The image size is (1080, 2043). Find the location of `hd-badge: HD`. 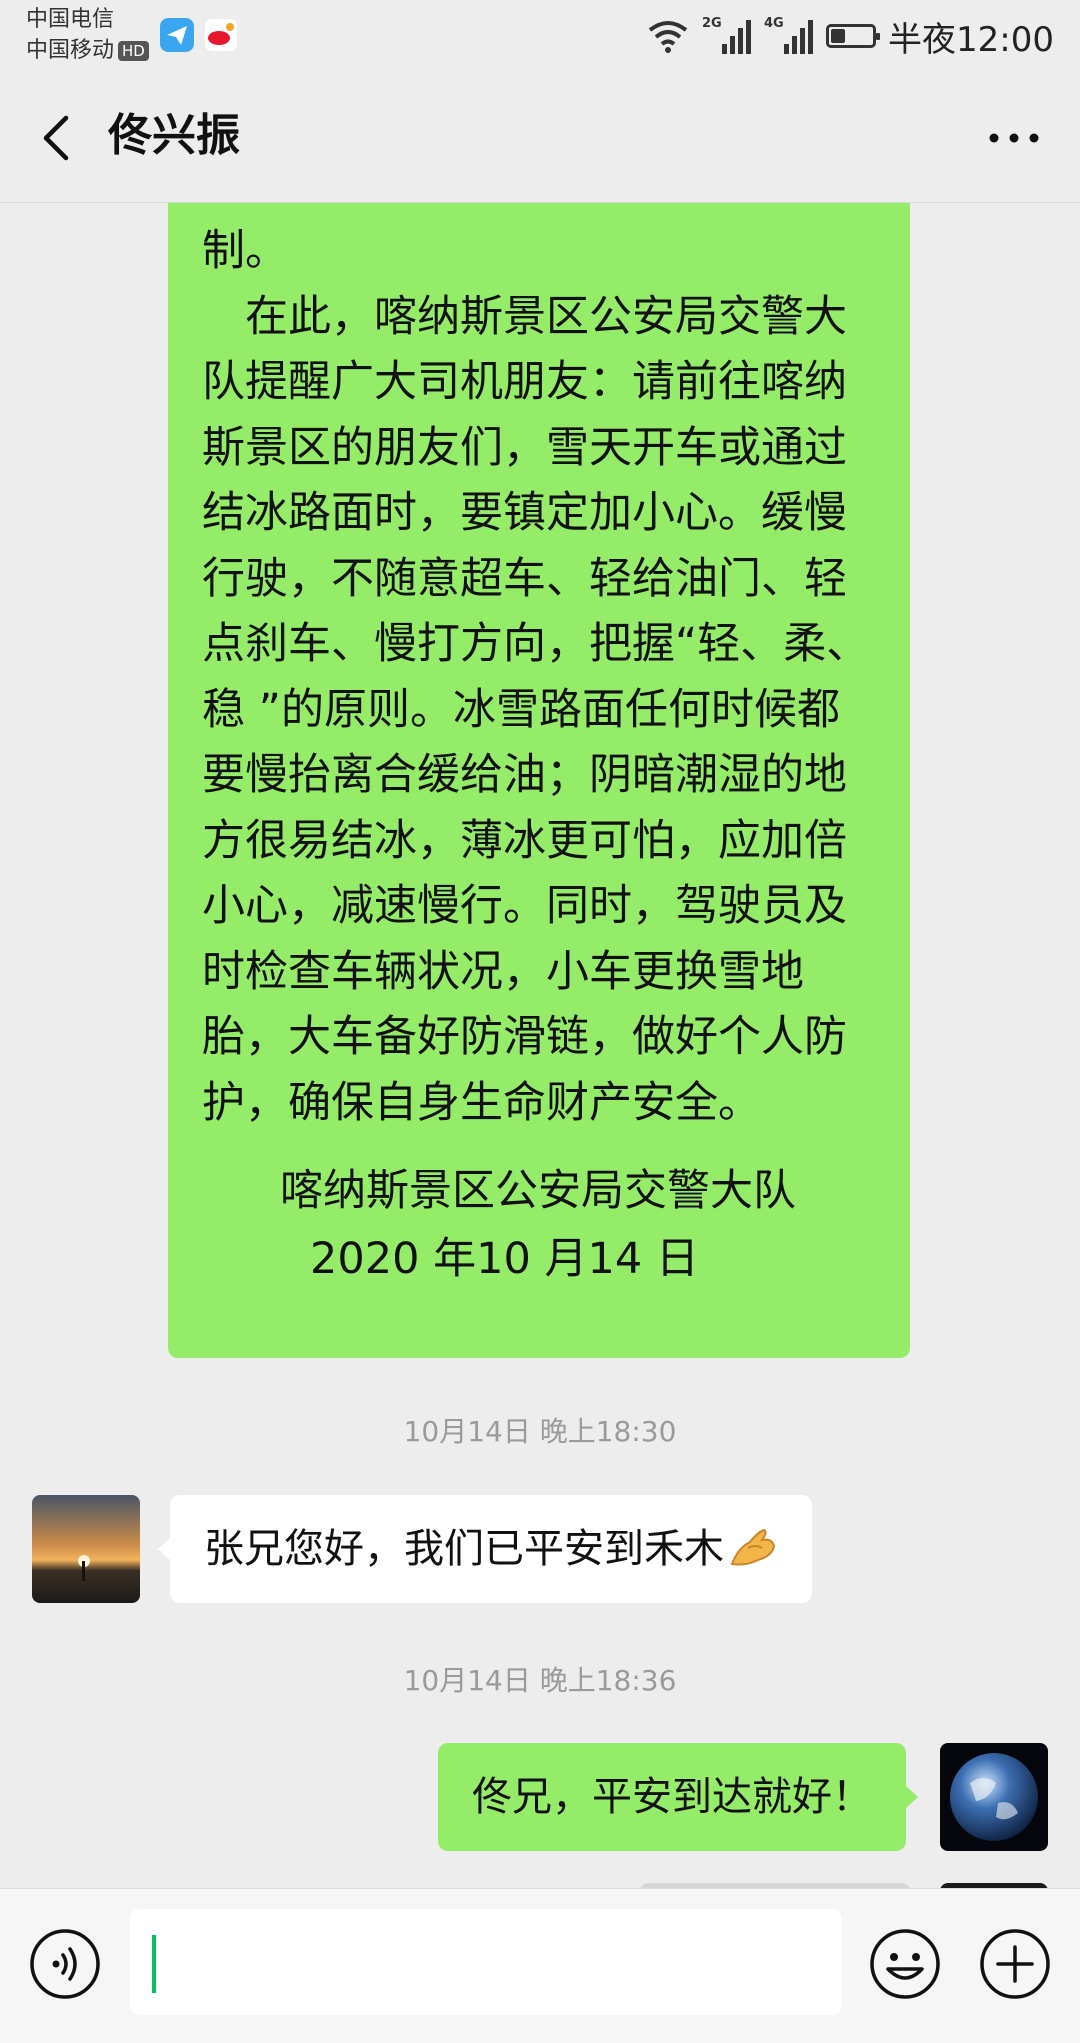

hd-badge: HD is located at coordinates (133, 51).